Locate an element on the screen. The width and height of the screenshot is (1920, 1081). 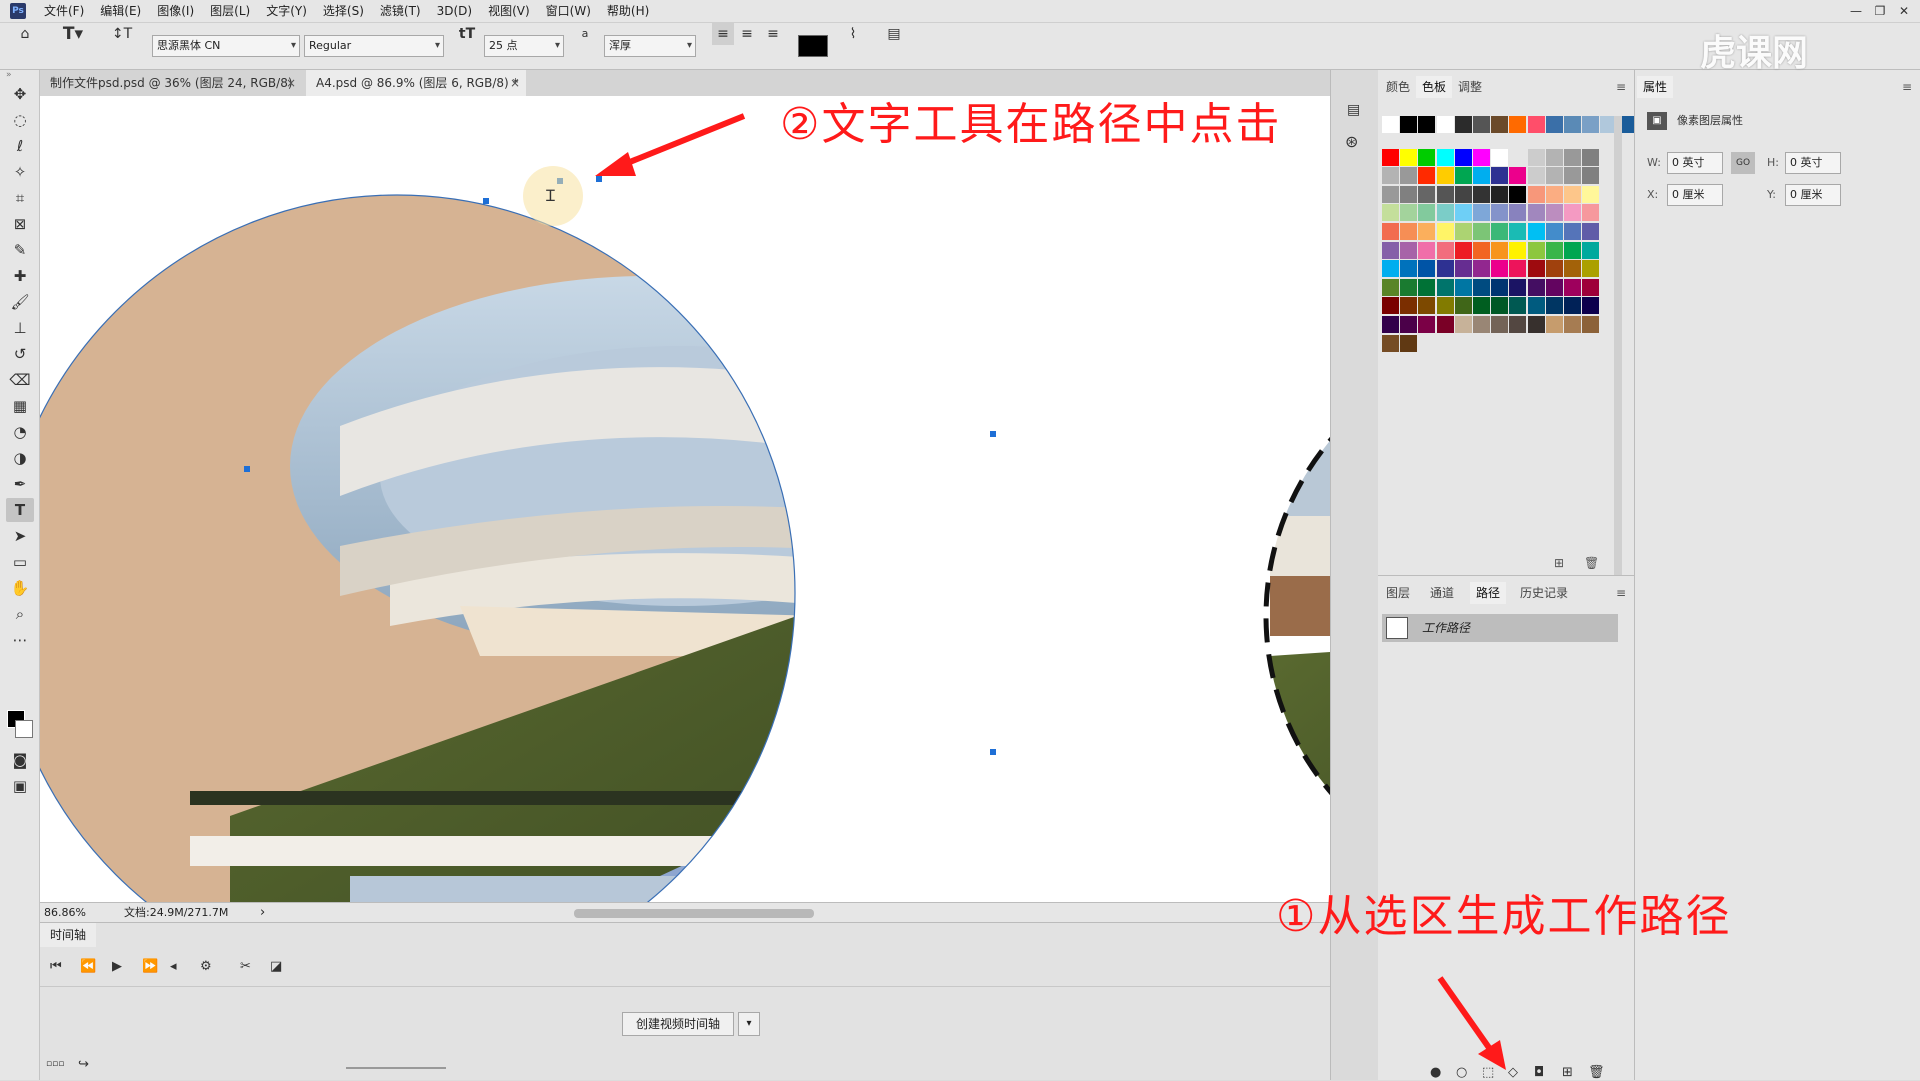
horizontal-scrollbar is located at coordinates (694, 913).